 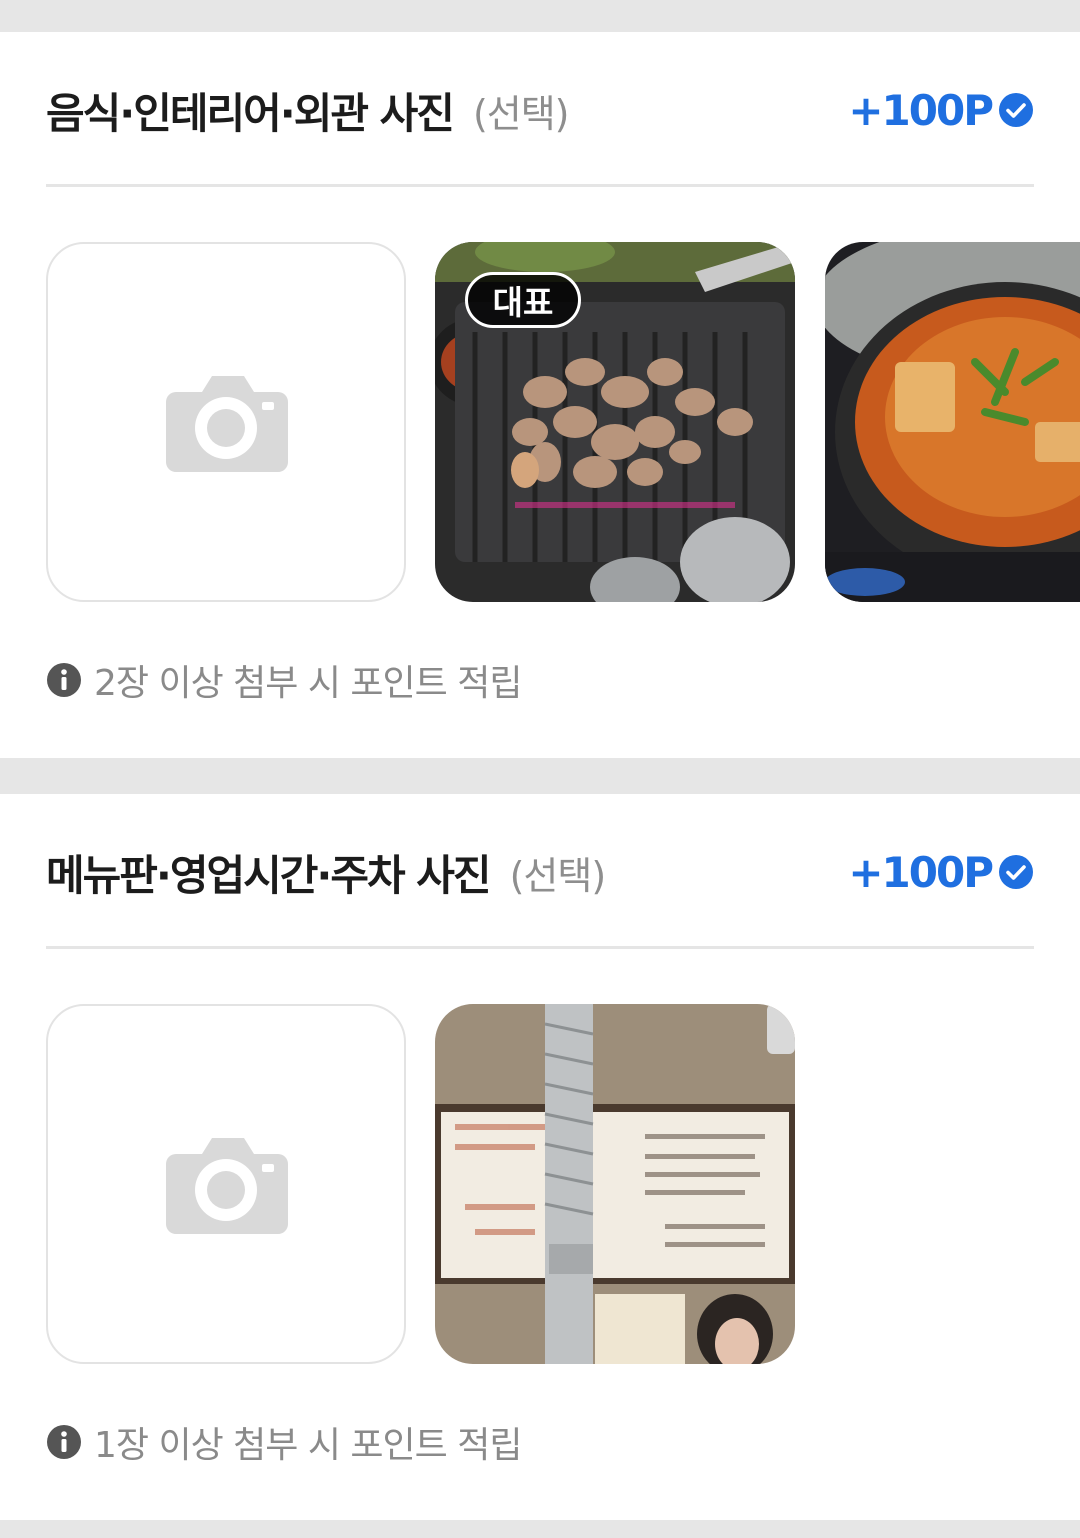 What do you see at coordinates (308, 683) in the screenshot?
I see `note-text: 2장 이상 첨부 시 포인트 적립` at bounding box center [308, 683].